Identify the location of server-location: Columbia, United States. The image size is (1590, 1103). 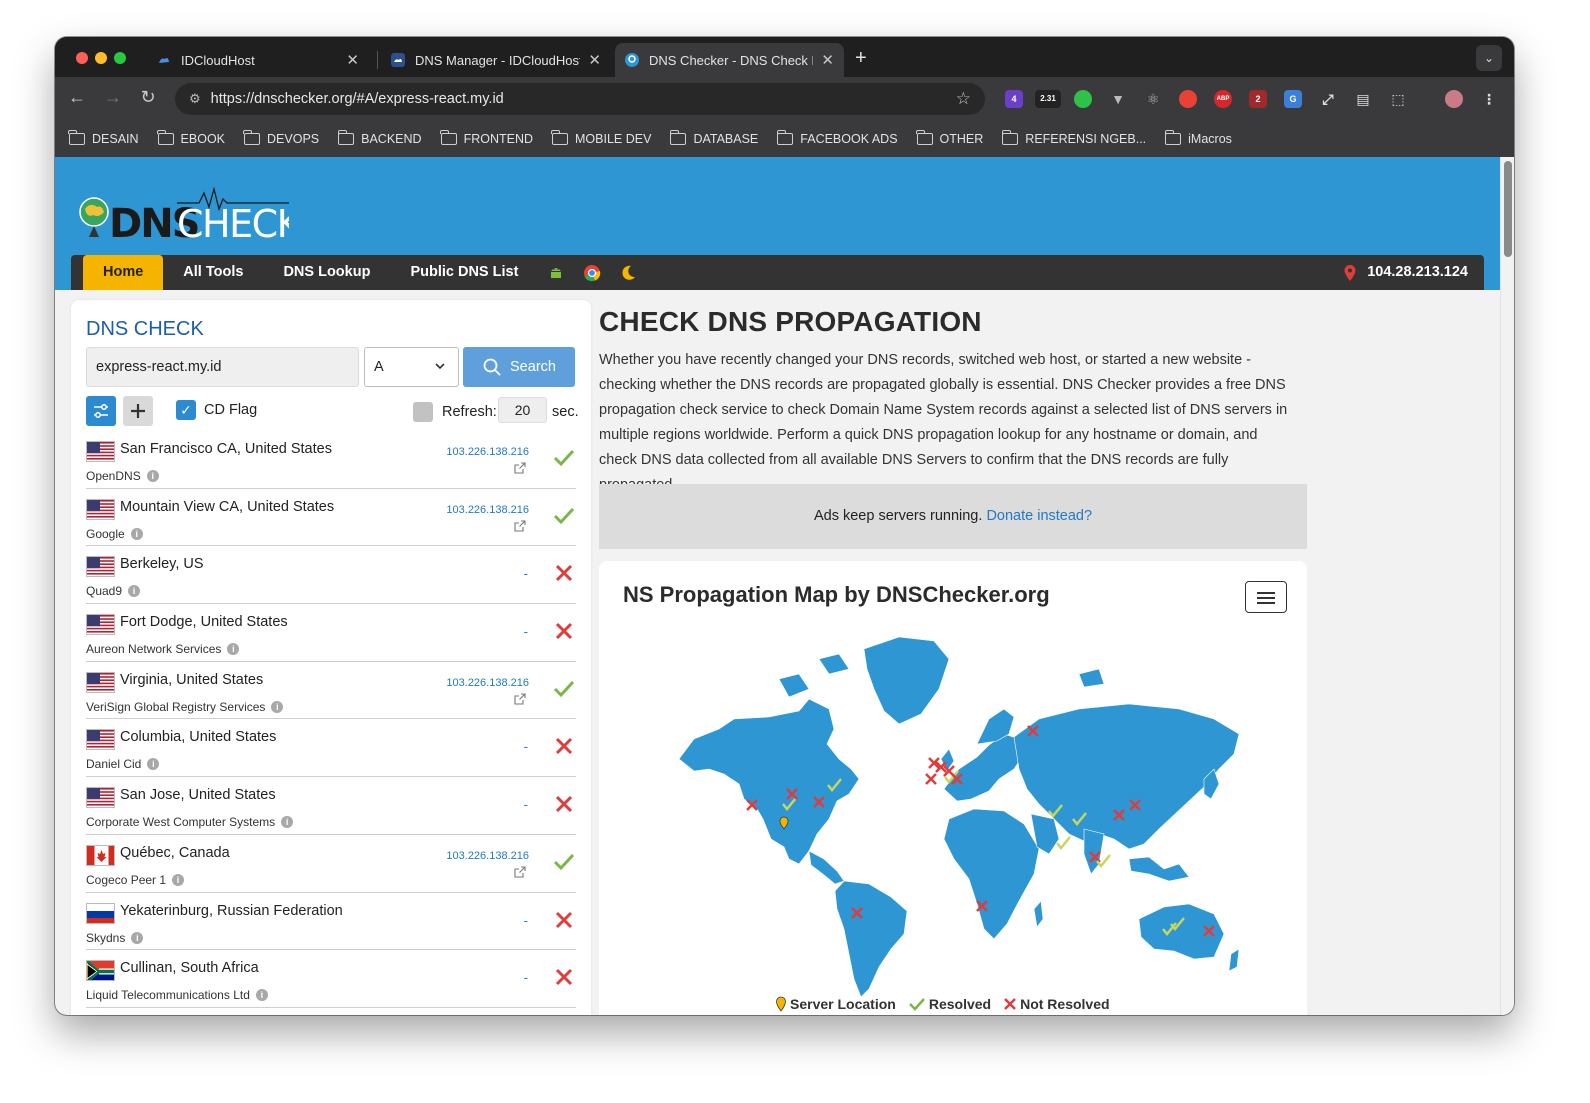
(198, 737).